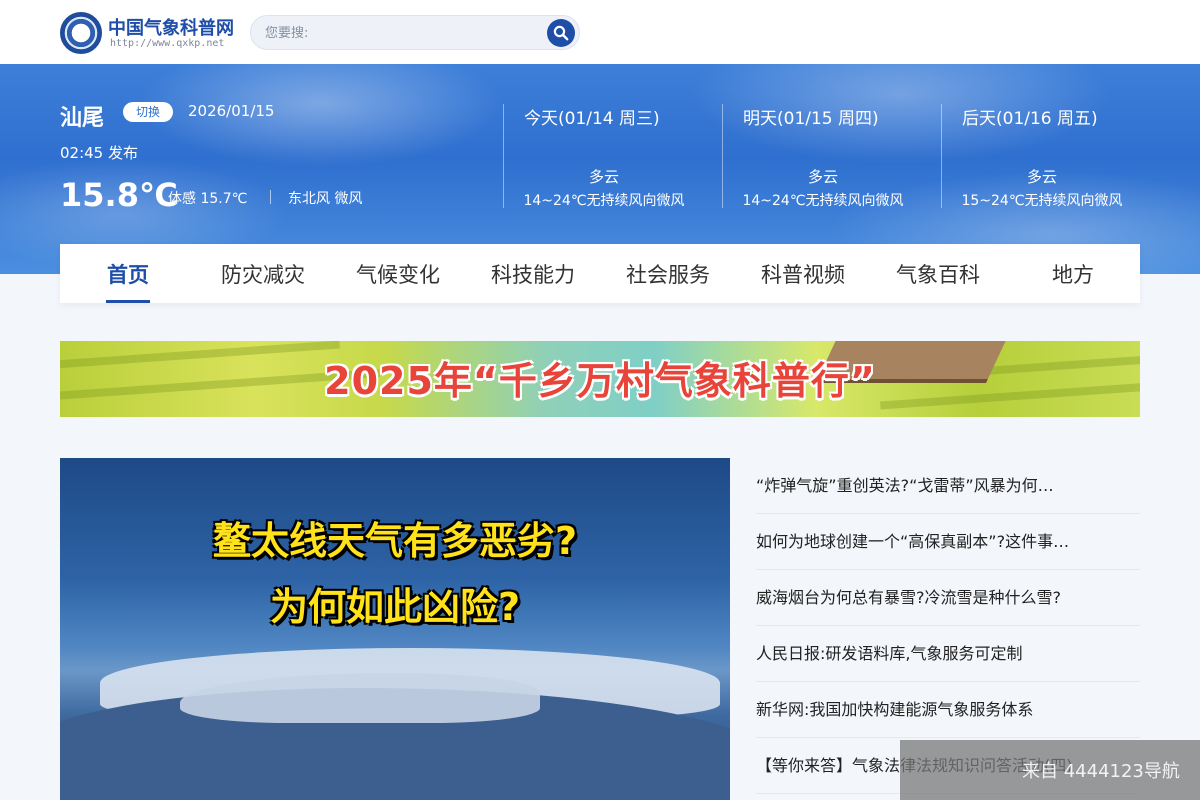 This screenshot has height=800, width=1200. What do you see at coordinates (99, 153) in the screenshot?
I see `publish-time: 02:45 发布` at bounding box center [99, 153].